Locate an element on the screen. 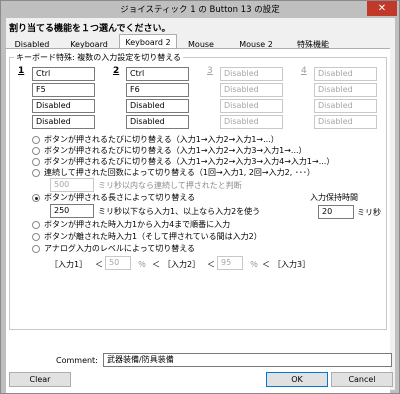 The height and width of the screenshot is (394, 400). analog-threshold-2-field: 95 is located at coordinates (230, 263).